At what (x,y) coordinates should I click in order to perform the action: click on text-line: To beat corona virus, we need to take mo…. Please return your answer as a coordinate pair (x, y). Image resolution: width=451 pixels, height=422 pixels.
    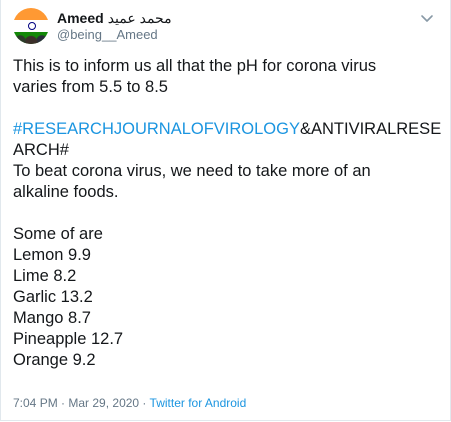
    Looking at the image, I should click on (192, 171).